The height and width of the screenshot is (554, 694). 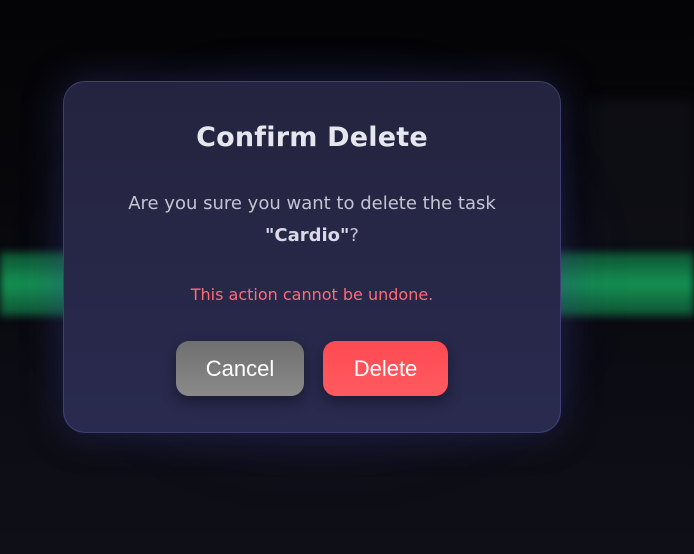 I want to click on dialog-message-prefix: Are you sure you want to delete the task, so click(x=312, y=203).